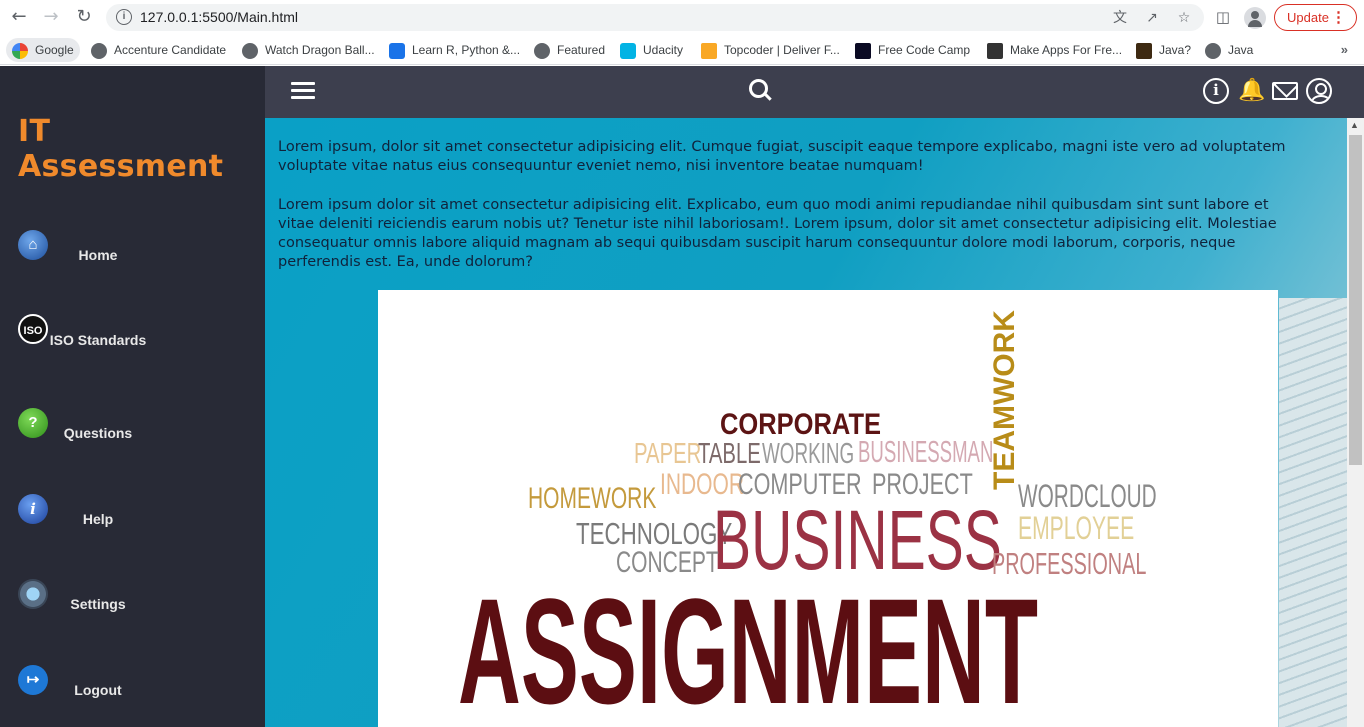 The width and height of the screenshot is (1364, 727). Describe the element at coordinates (51, 17) in the screenshot. I see `forward-icon: →` at that location.